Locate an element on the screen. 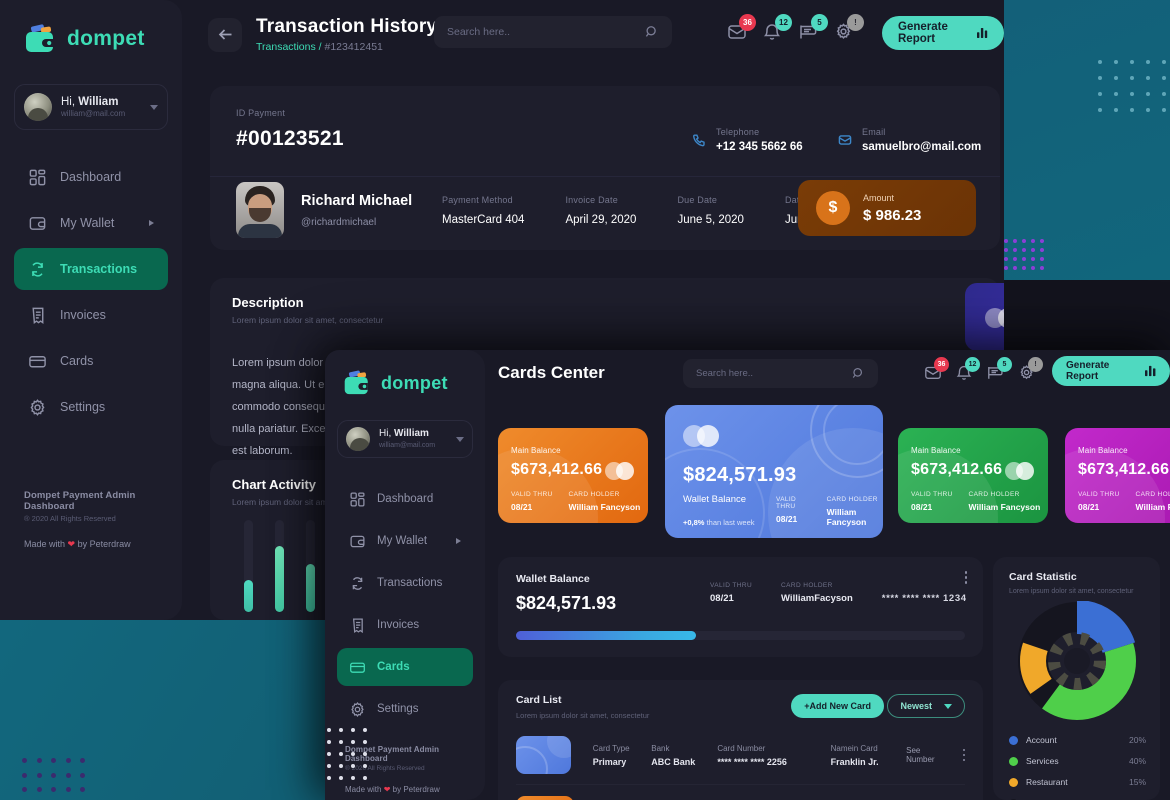 Image resolution: width=1170 pixels, height=800 pixels. logo-text: dompet is located at coordinates (106, 38).